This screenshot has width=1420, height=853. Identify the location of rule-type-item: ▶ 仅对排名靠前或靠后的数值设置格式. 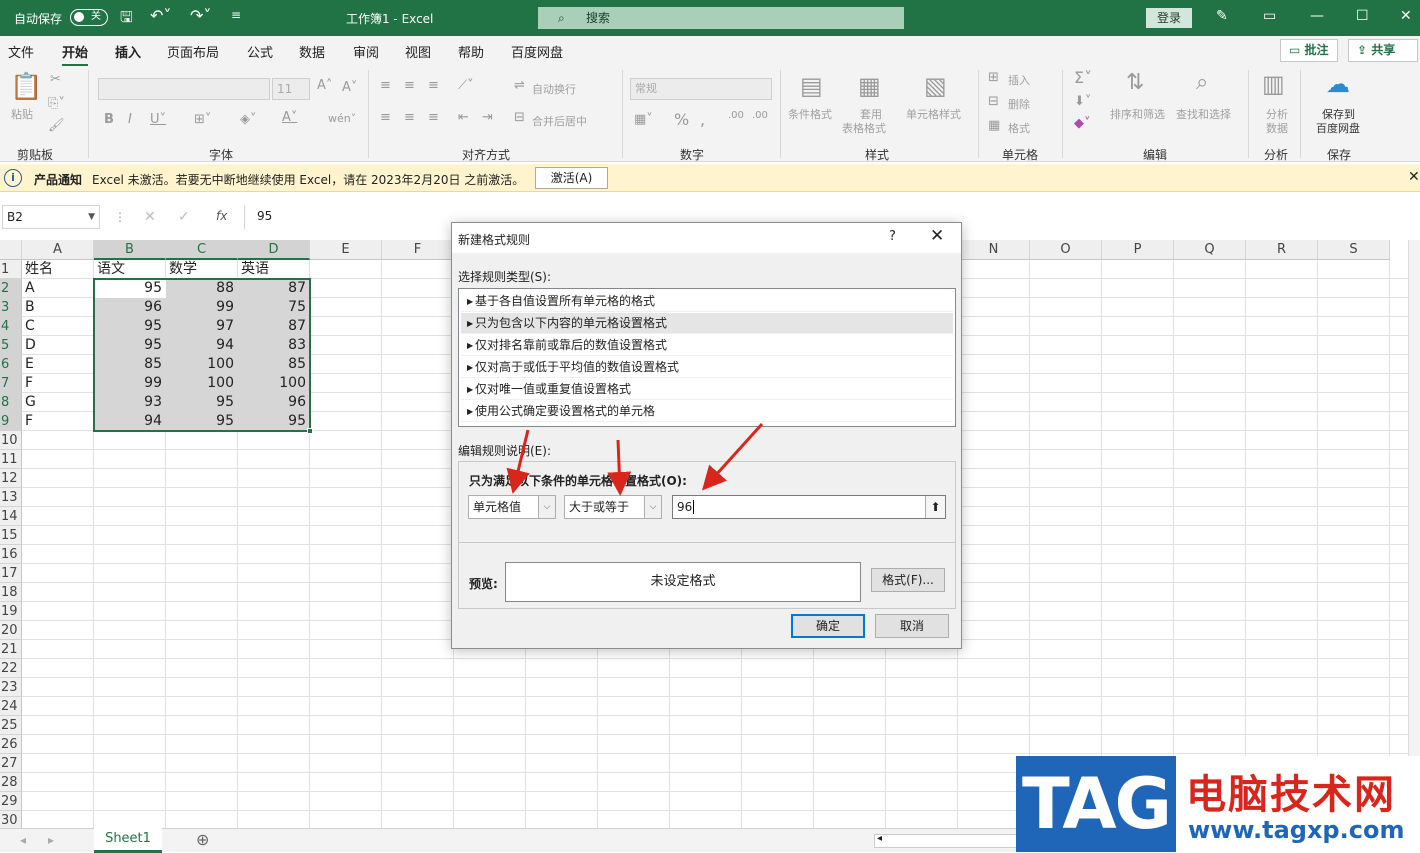
(707, 345).